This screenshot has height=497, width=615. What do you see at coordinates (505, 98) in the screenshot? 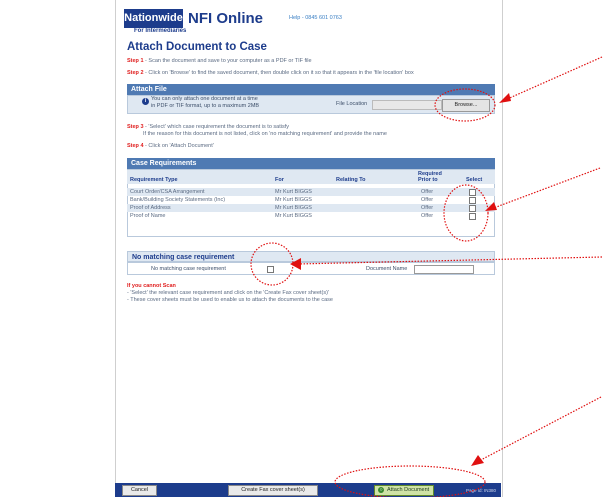
I see `arrowhead-browse` at bounding box center [505, 98].